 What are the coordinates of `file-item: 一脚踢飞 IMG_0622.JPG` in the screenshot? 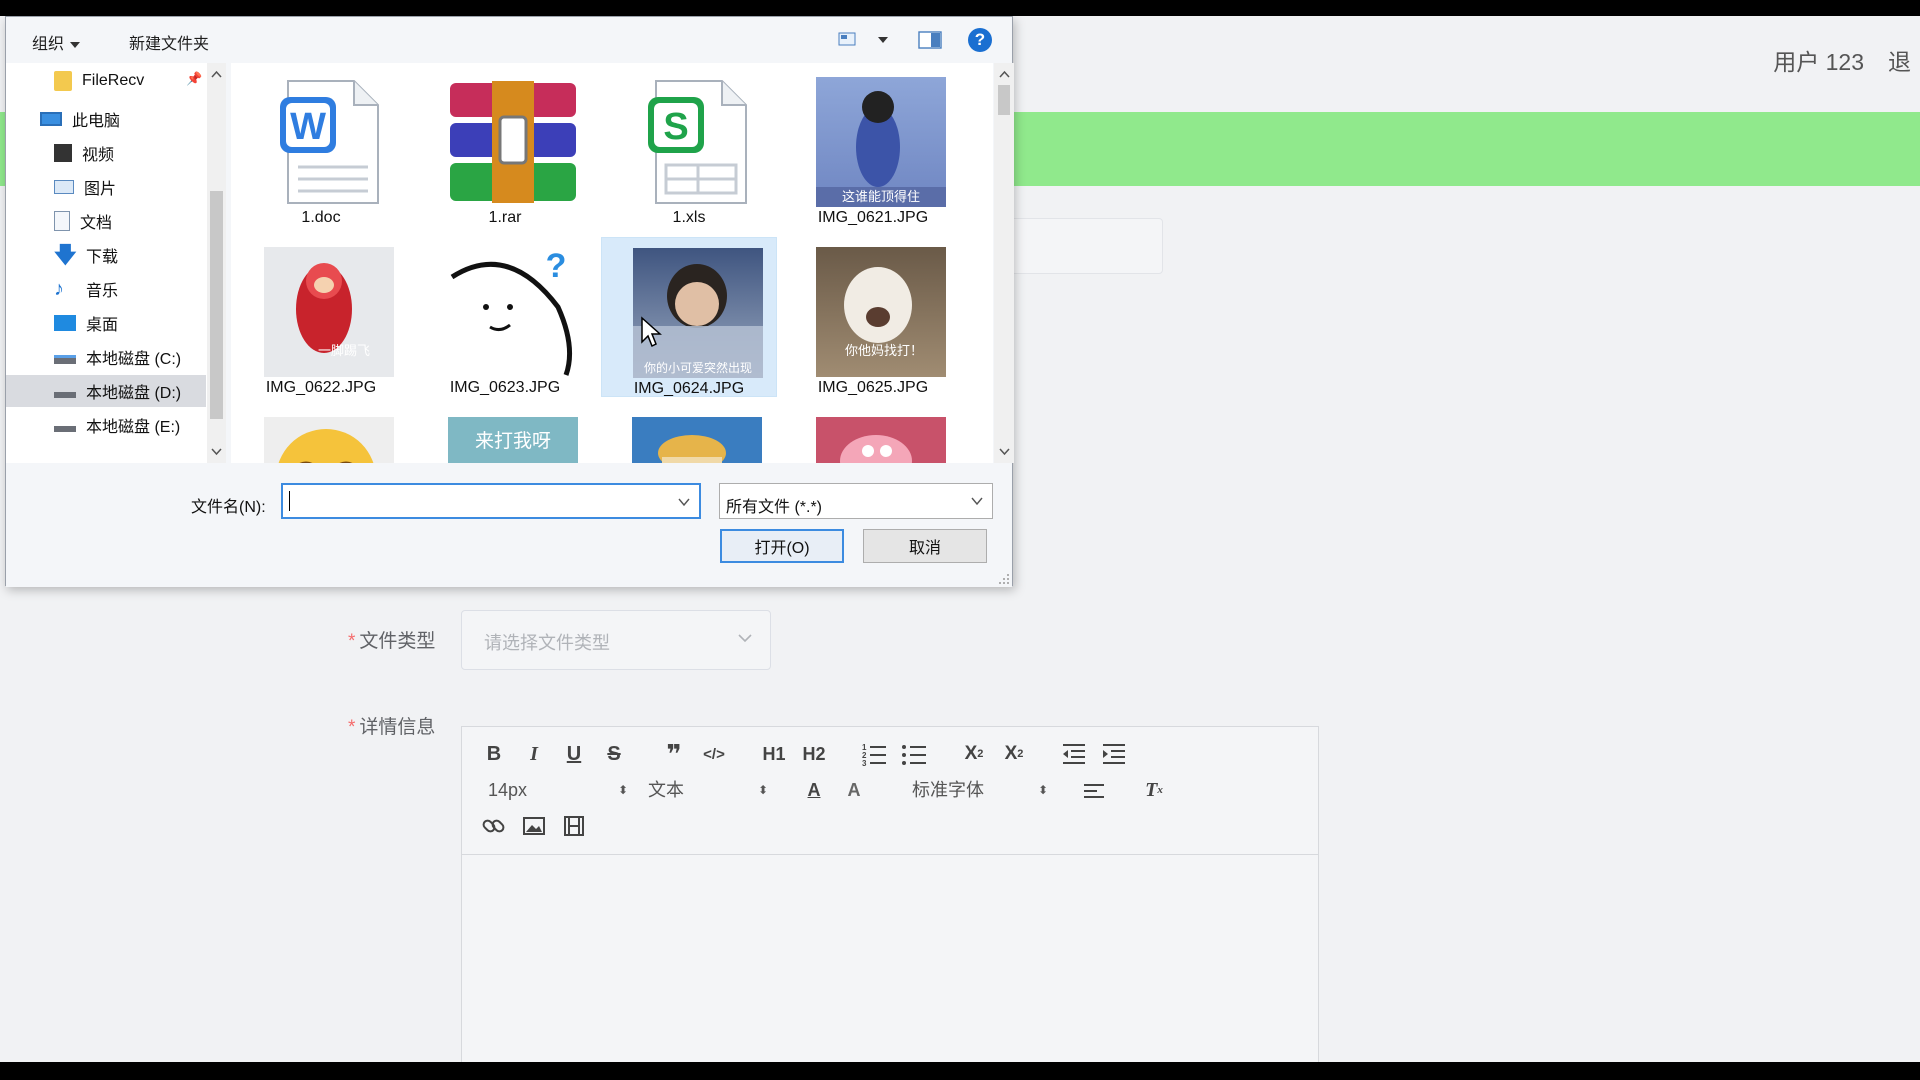 It's located at (321, 317).